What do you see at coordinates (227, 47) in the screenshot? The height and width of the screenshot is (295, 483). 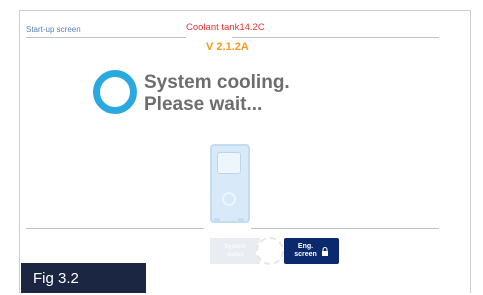 I see `version-label: V 2.1.2A` at bounding box center [227, 47].